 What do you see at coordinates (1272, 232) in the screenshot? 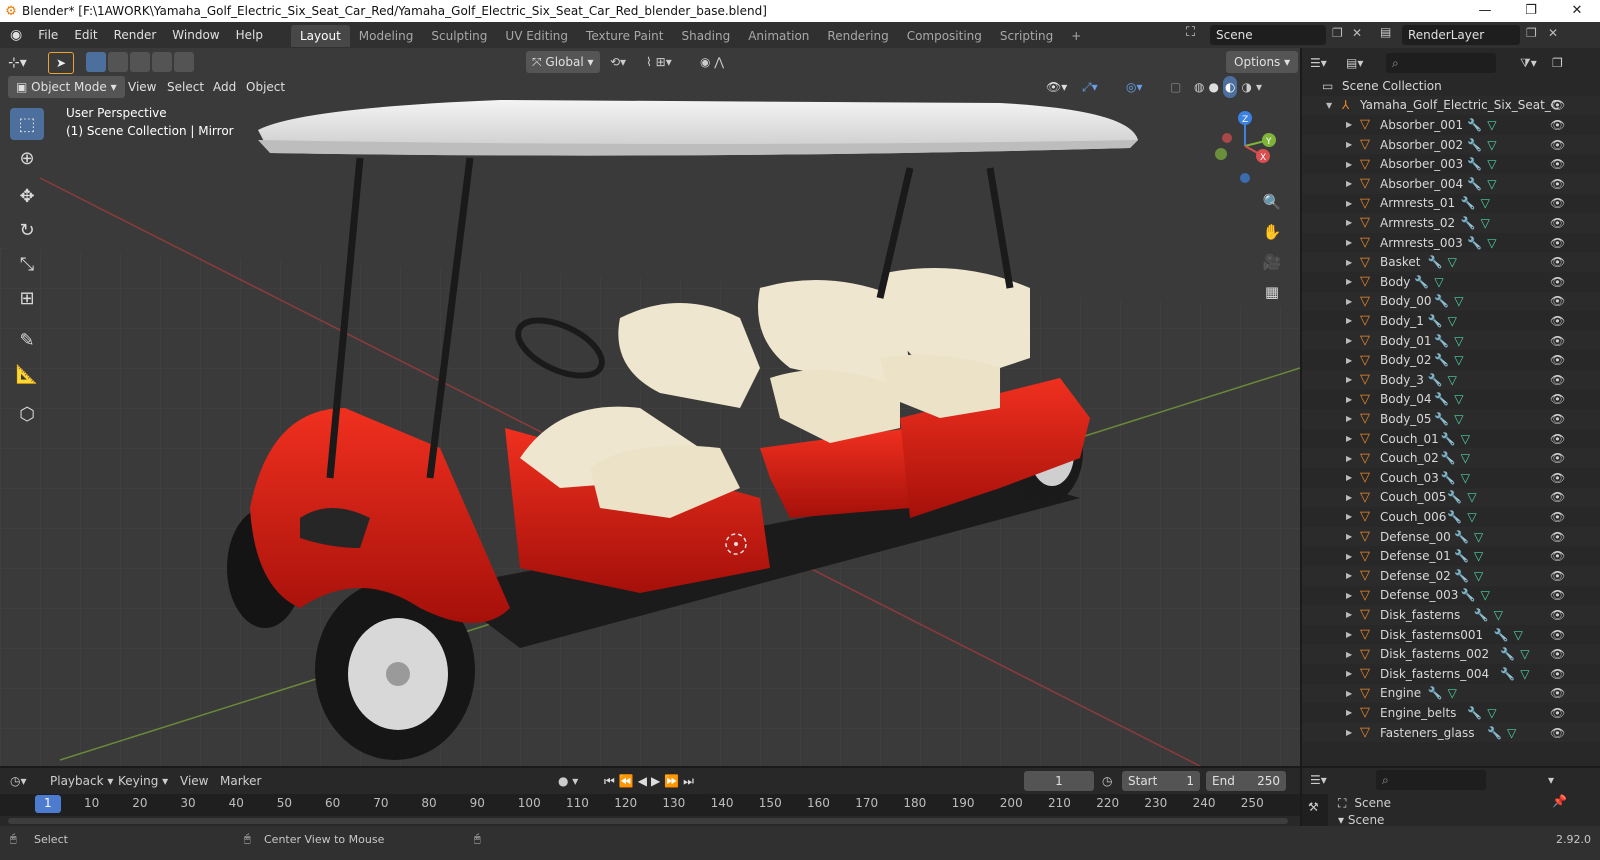
I see `pan-hand-icon: ✋` at bounding box center [1272, 232].